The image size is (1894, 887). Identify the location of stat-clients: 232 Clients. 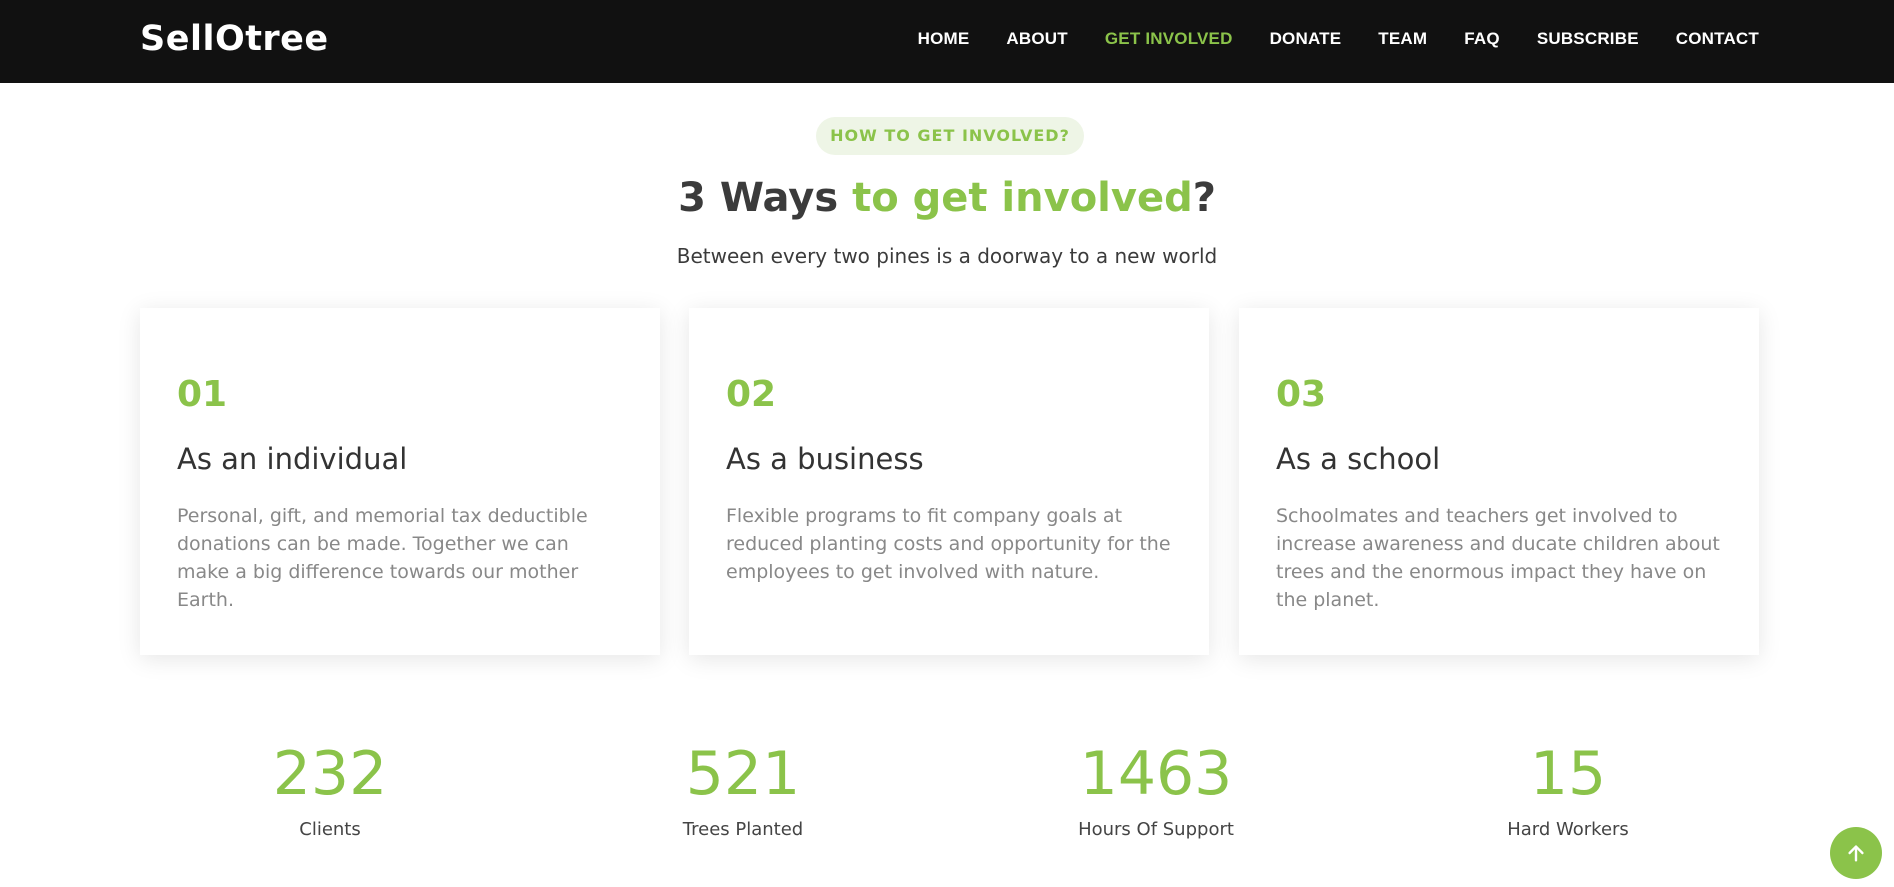
(330, 790).